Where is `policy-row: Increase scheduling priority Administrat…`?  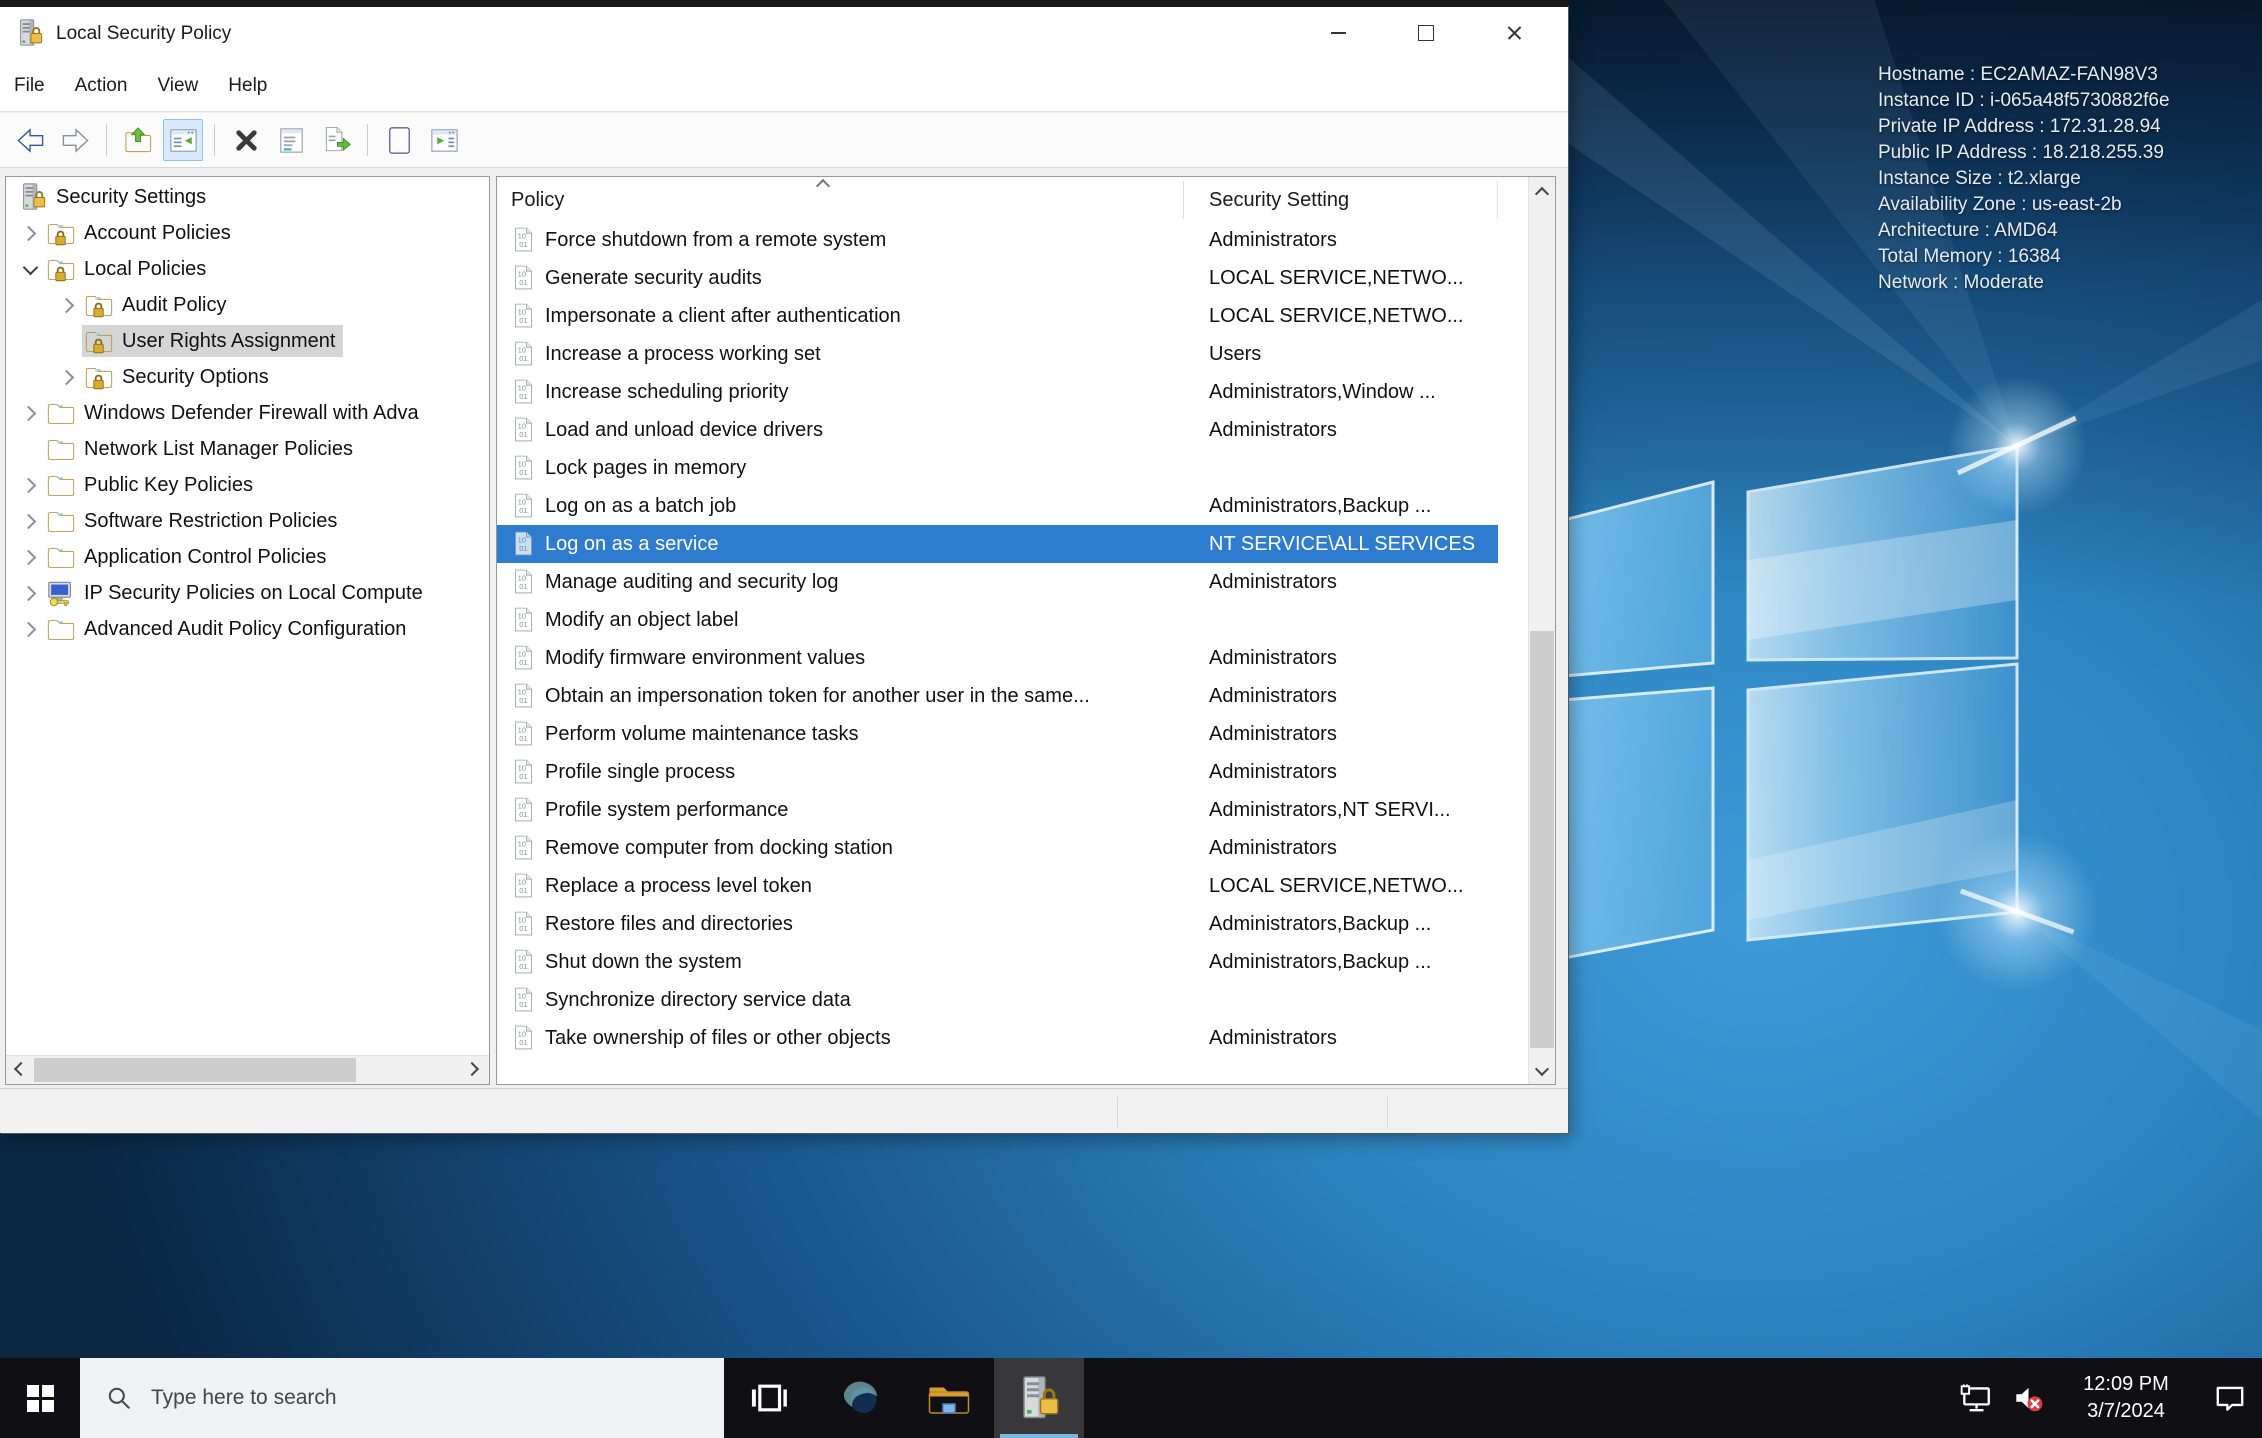
policy-row: Increase scheduling priority Administrat… is located at coordinates (1013, 392).